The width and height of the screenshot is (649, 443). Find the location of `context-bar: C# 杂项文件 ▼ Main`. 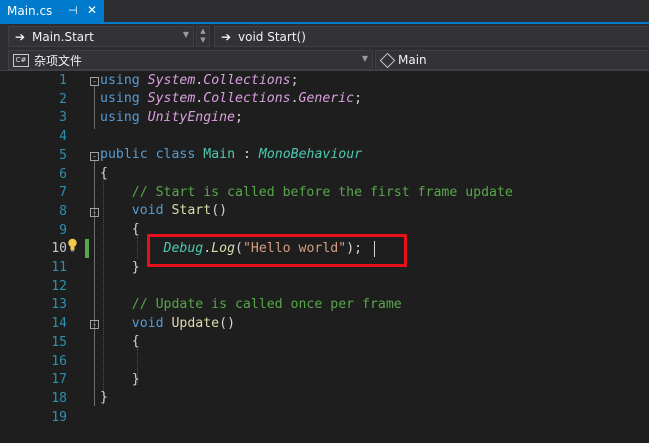

context-bar: C# 杂项文件 ▼ Main is located at coordinates (324, 60).